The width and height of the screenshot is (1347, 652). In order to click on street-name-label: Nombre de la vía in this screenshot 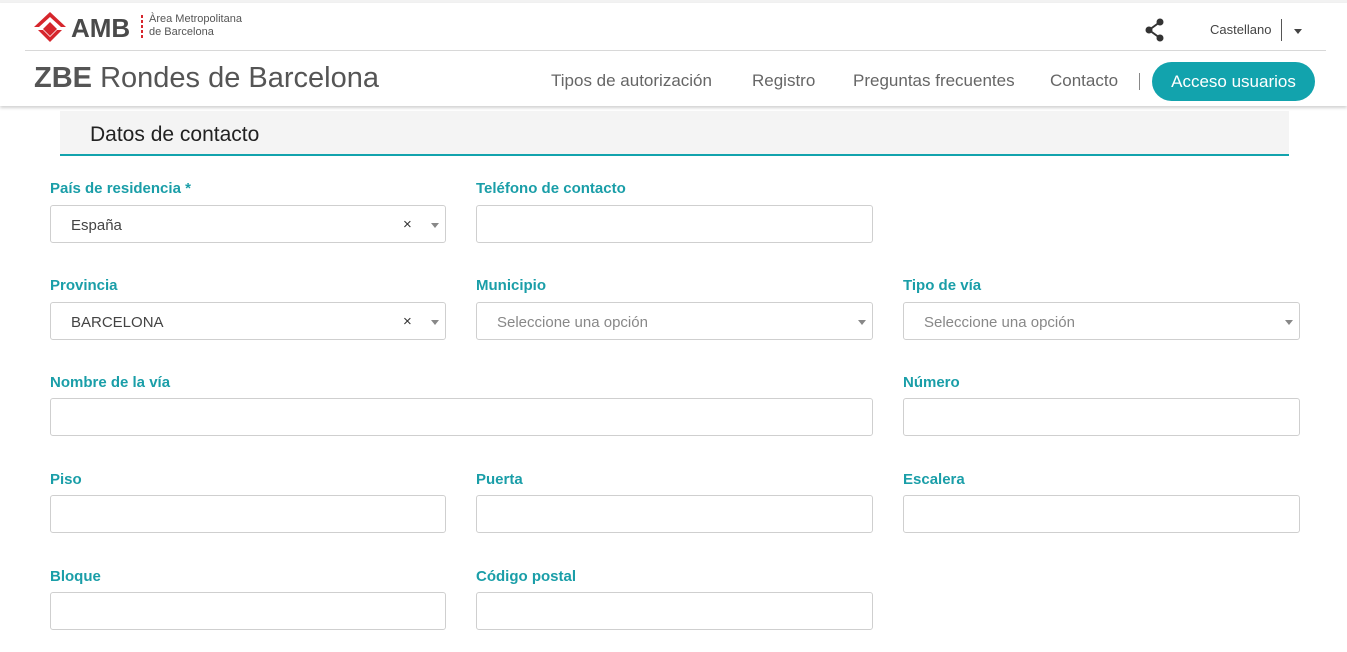, I will do `click(110, 382)`.